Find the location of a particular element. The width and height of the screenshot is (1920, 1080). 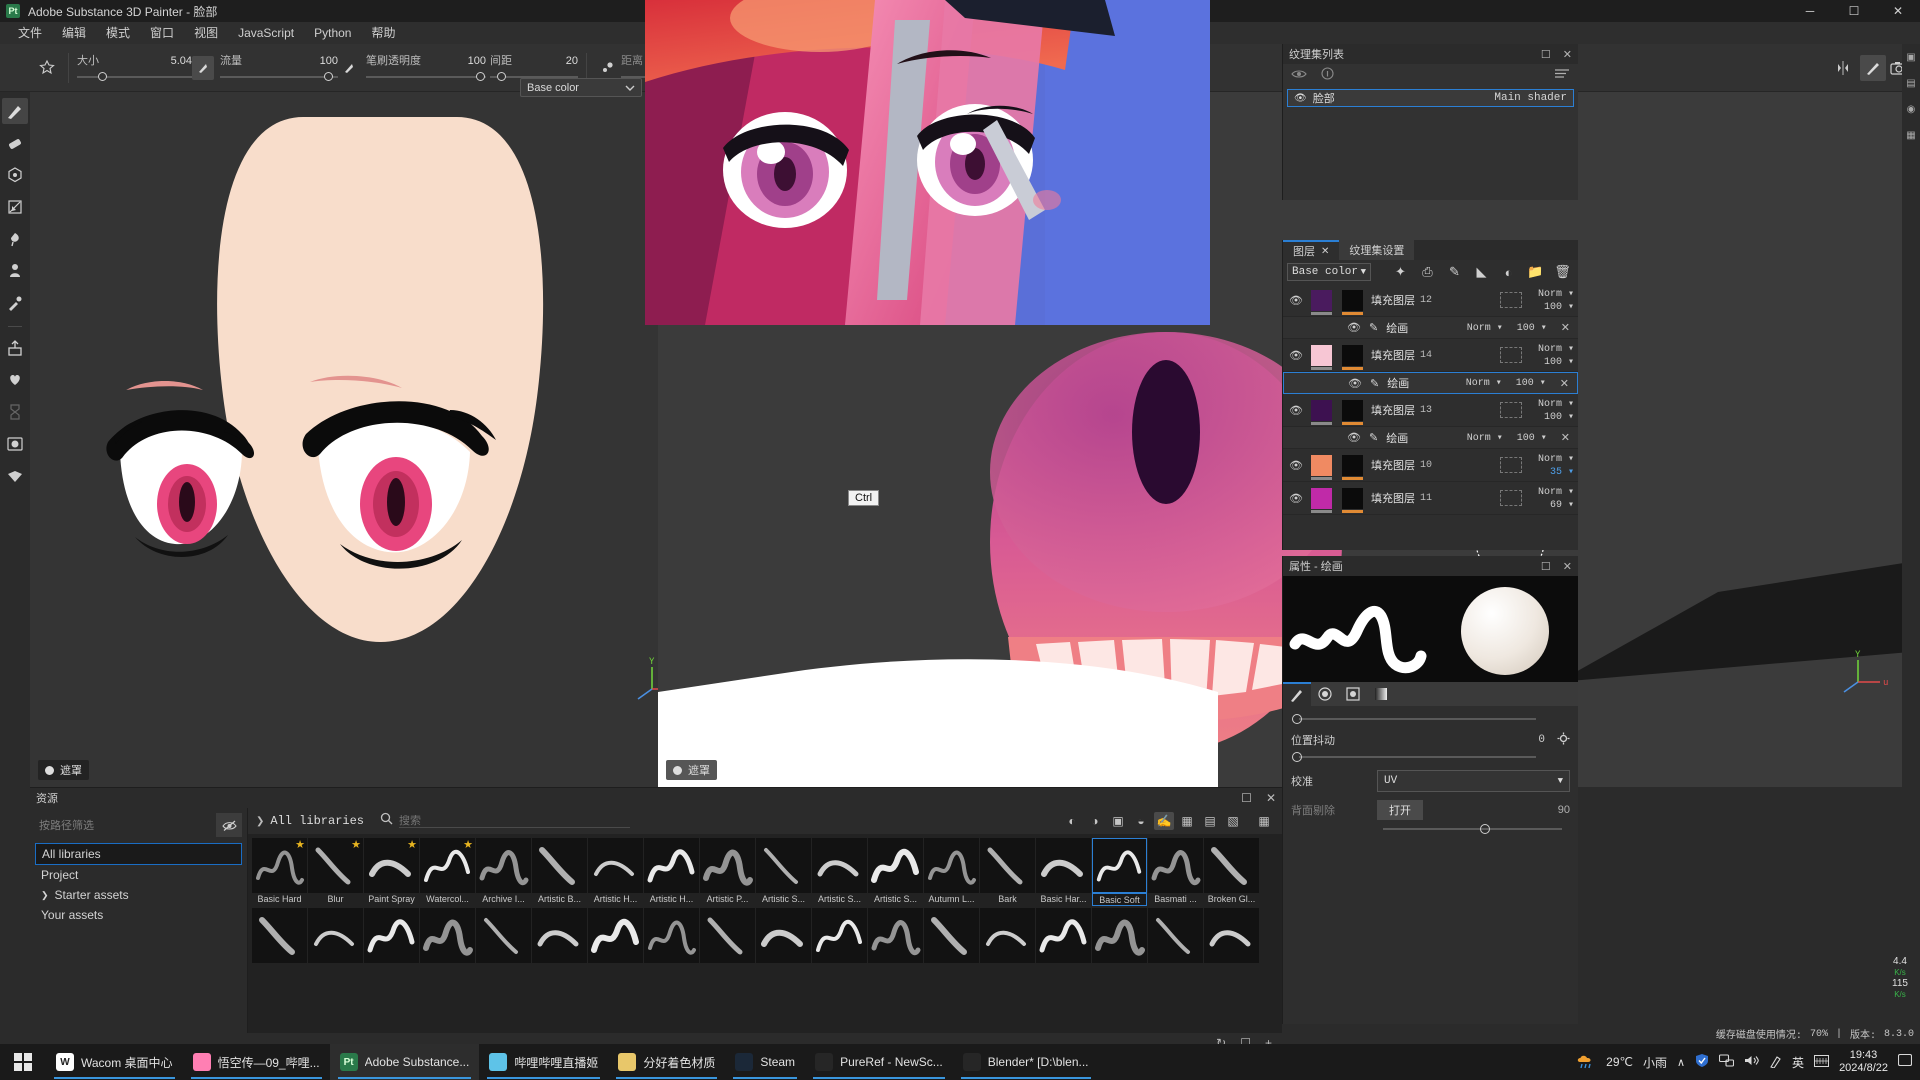

bake-tool is located at coordinates (15, 380).